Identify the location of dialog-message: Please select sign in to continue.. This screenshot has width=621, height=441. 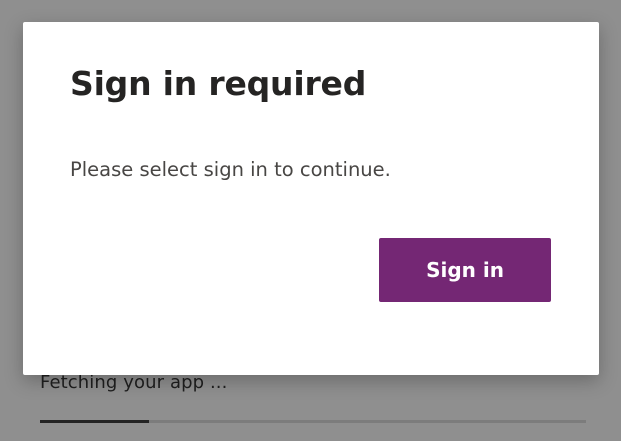
(230, 169).